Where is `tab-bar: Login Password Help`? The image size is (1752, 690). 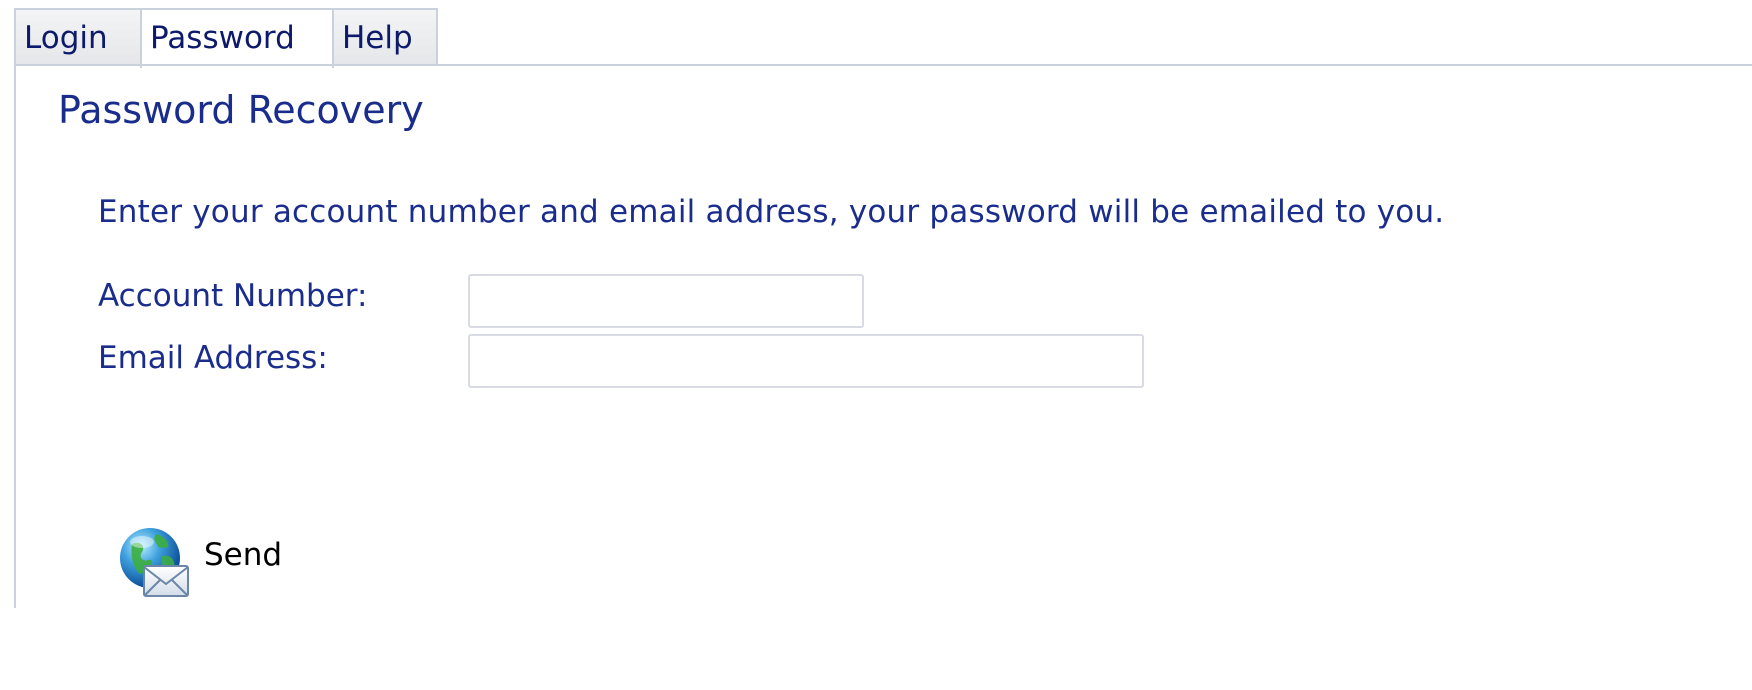
tab-bar: Login Password Help is located at coordinates (226, 38).